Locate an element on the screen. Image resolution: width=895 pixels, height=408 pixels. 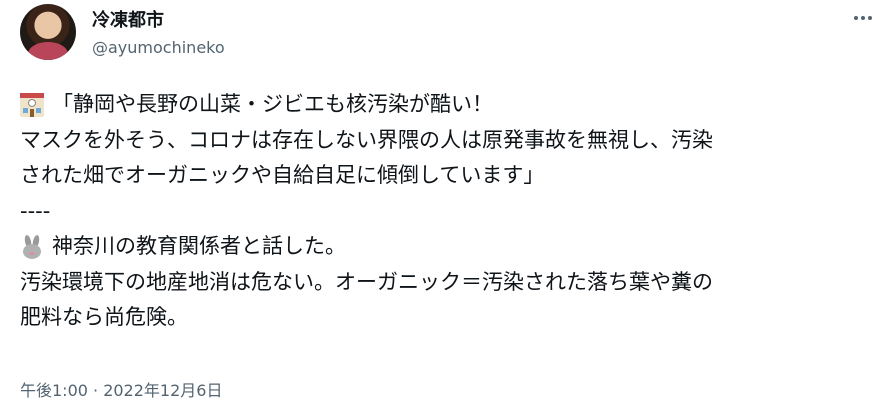
tweet-line: マスクを外そう、コロナは存在しない界隈の人は原発事故を無視し、汚染 is located at coordinates (452, 141).